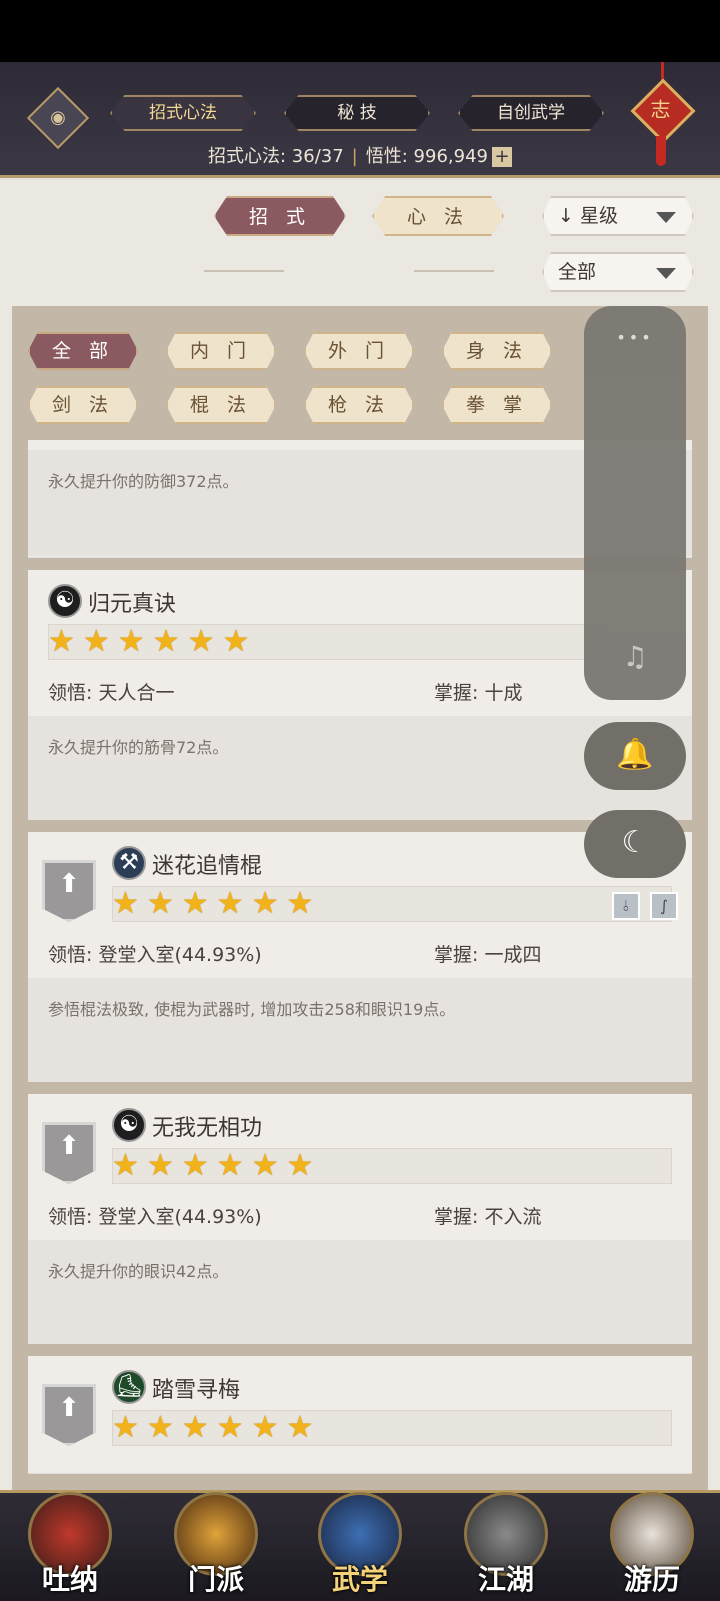 The width and height of the screenshot is (720, 1601). What do you see at coordinates (207, 866) in the screenshot?
I see `skill-name: 迷花追情棍` at bounding box center [207, 866].